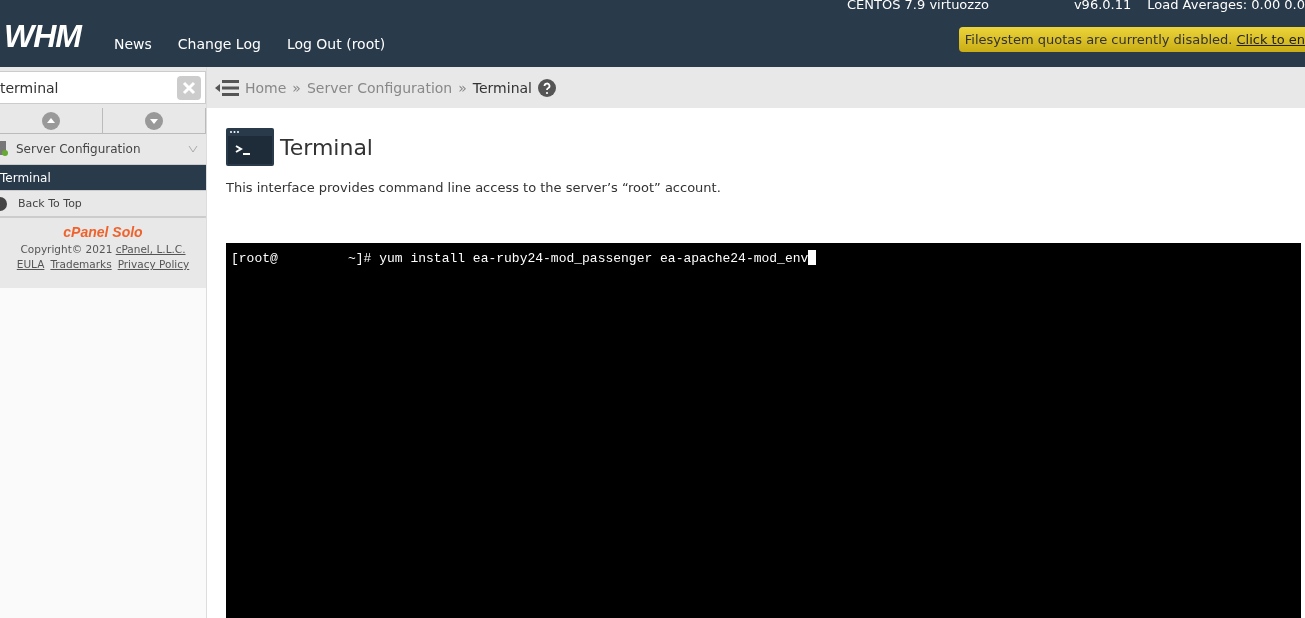  I want to click on sidebar-item: Terminal, so click(103, 177).